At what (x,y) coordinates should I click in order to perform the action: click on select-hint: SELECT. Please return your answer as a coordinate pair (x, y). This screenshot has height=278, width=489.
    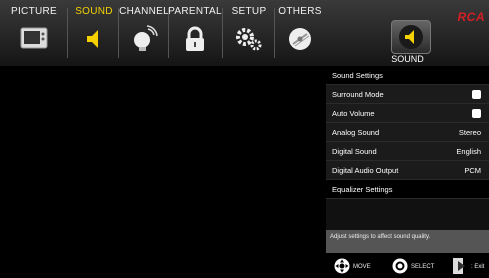
    Looking at the image, I should click on (413, 267).